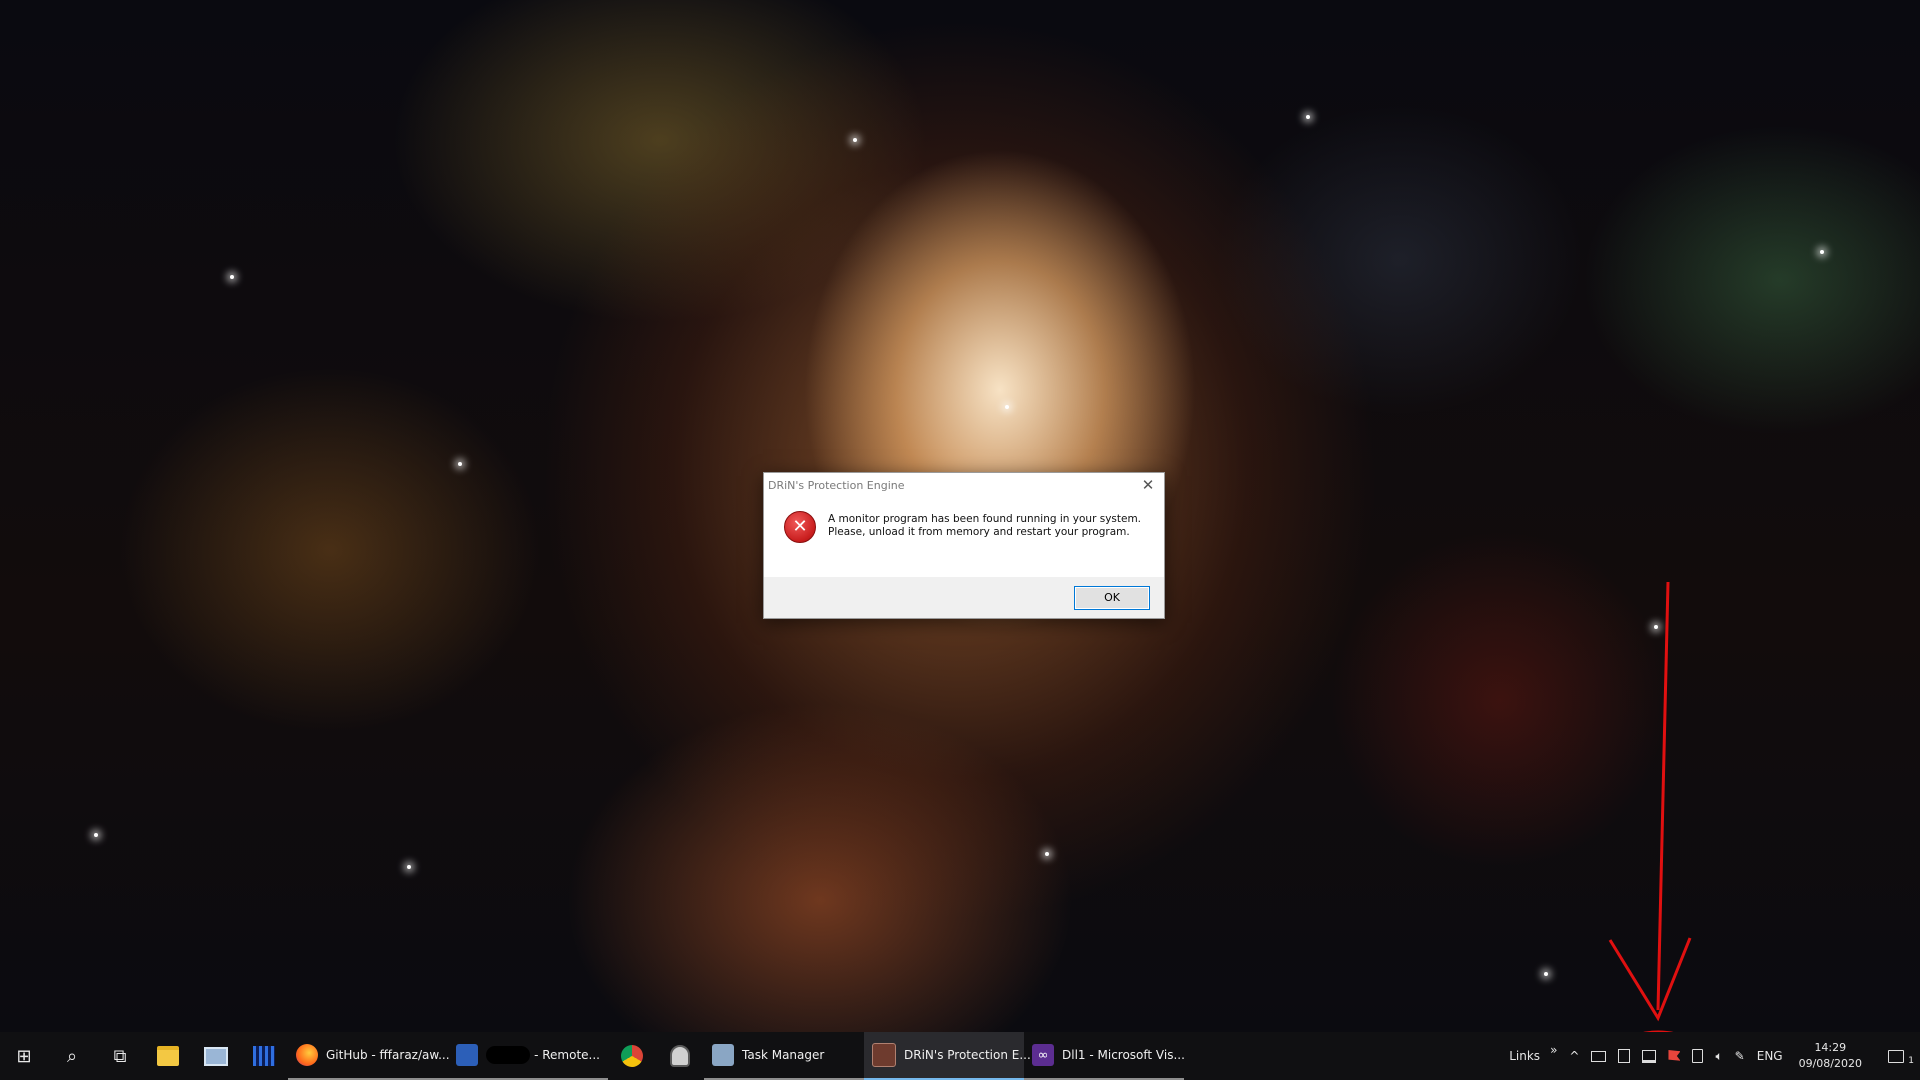 The height and width of the screenshot is (1080, 1920). Describe the element at coordinates (1043, 1055) in the screenshot. I see `visual-studio-icon: ∞` at that location.